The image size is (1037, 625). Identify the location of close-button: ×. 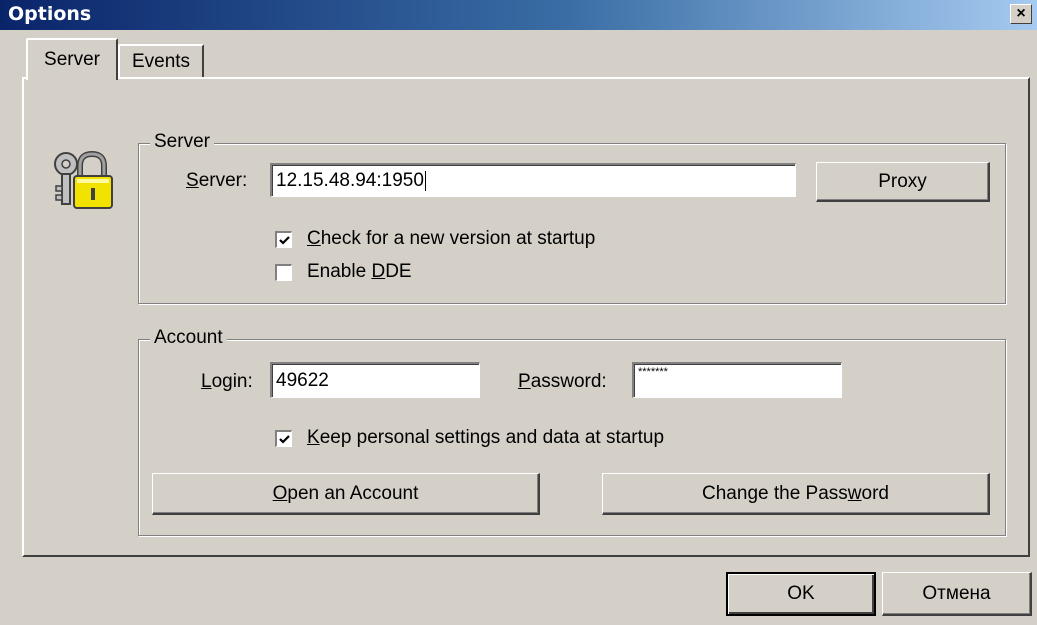
(1021, 14).